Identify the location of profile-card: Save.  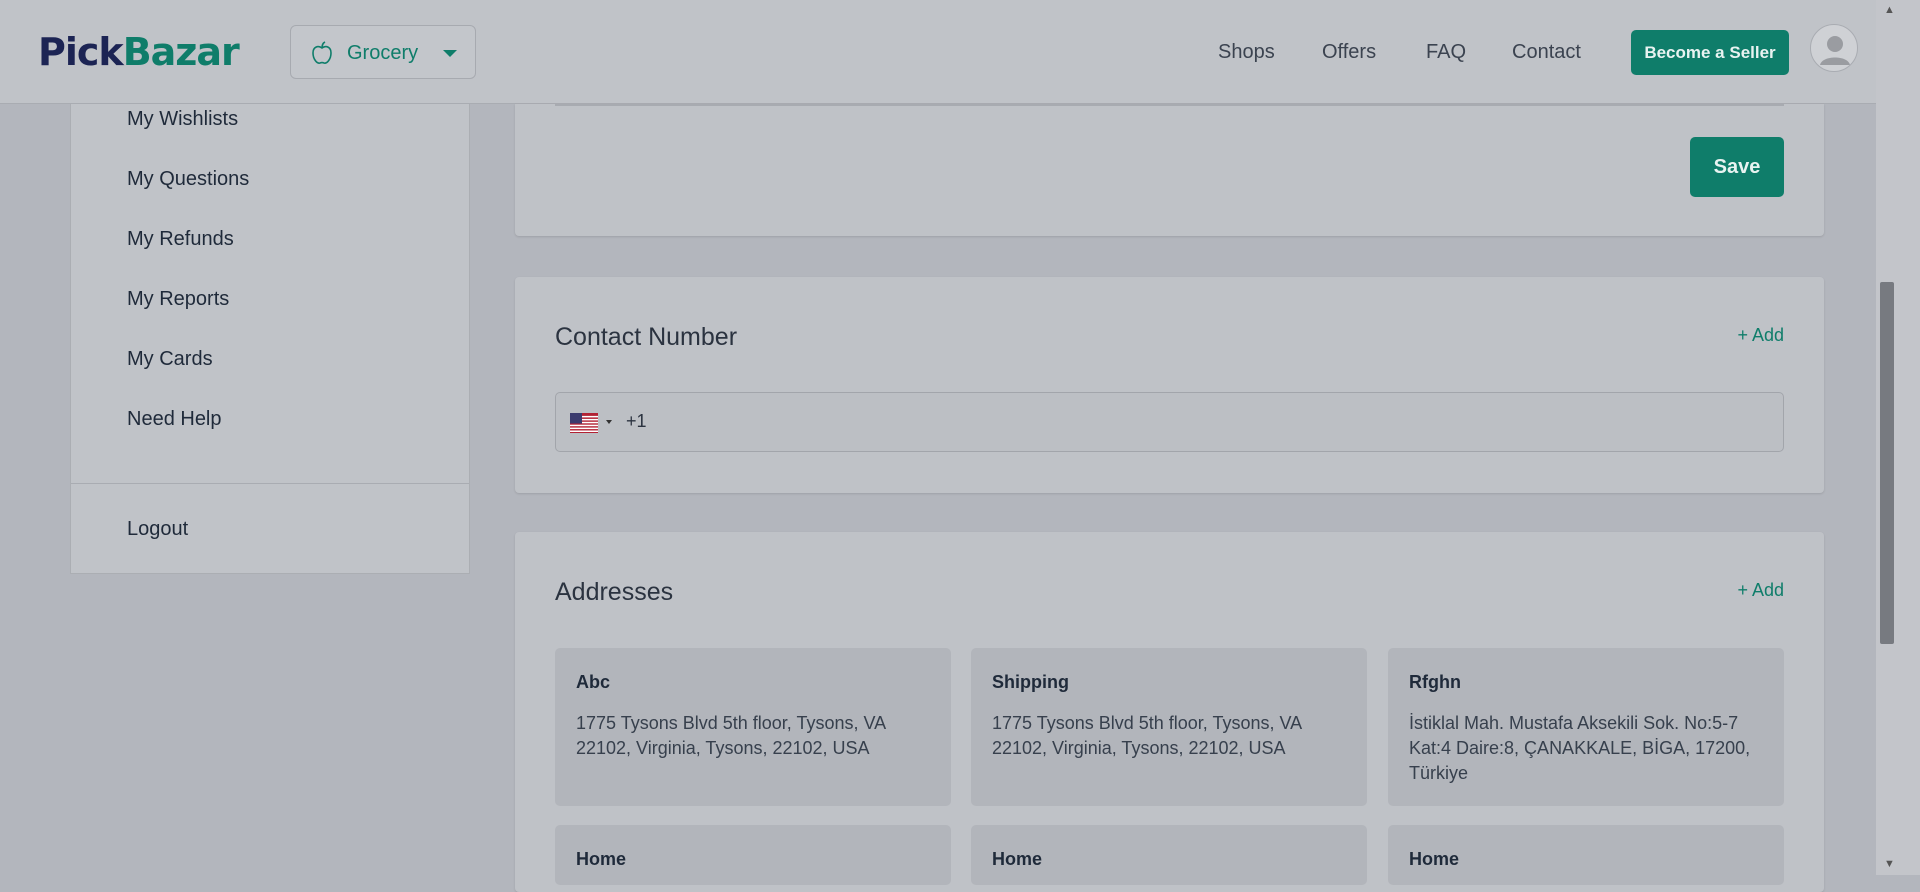
(1169, 170).